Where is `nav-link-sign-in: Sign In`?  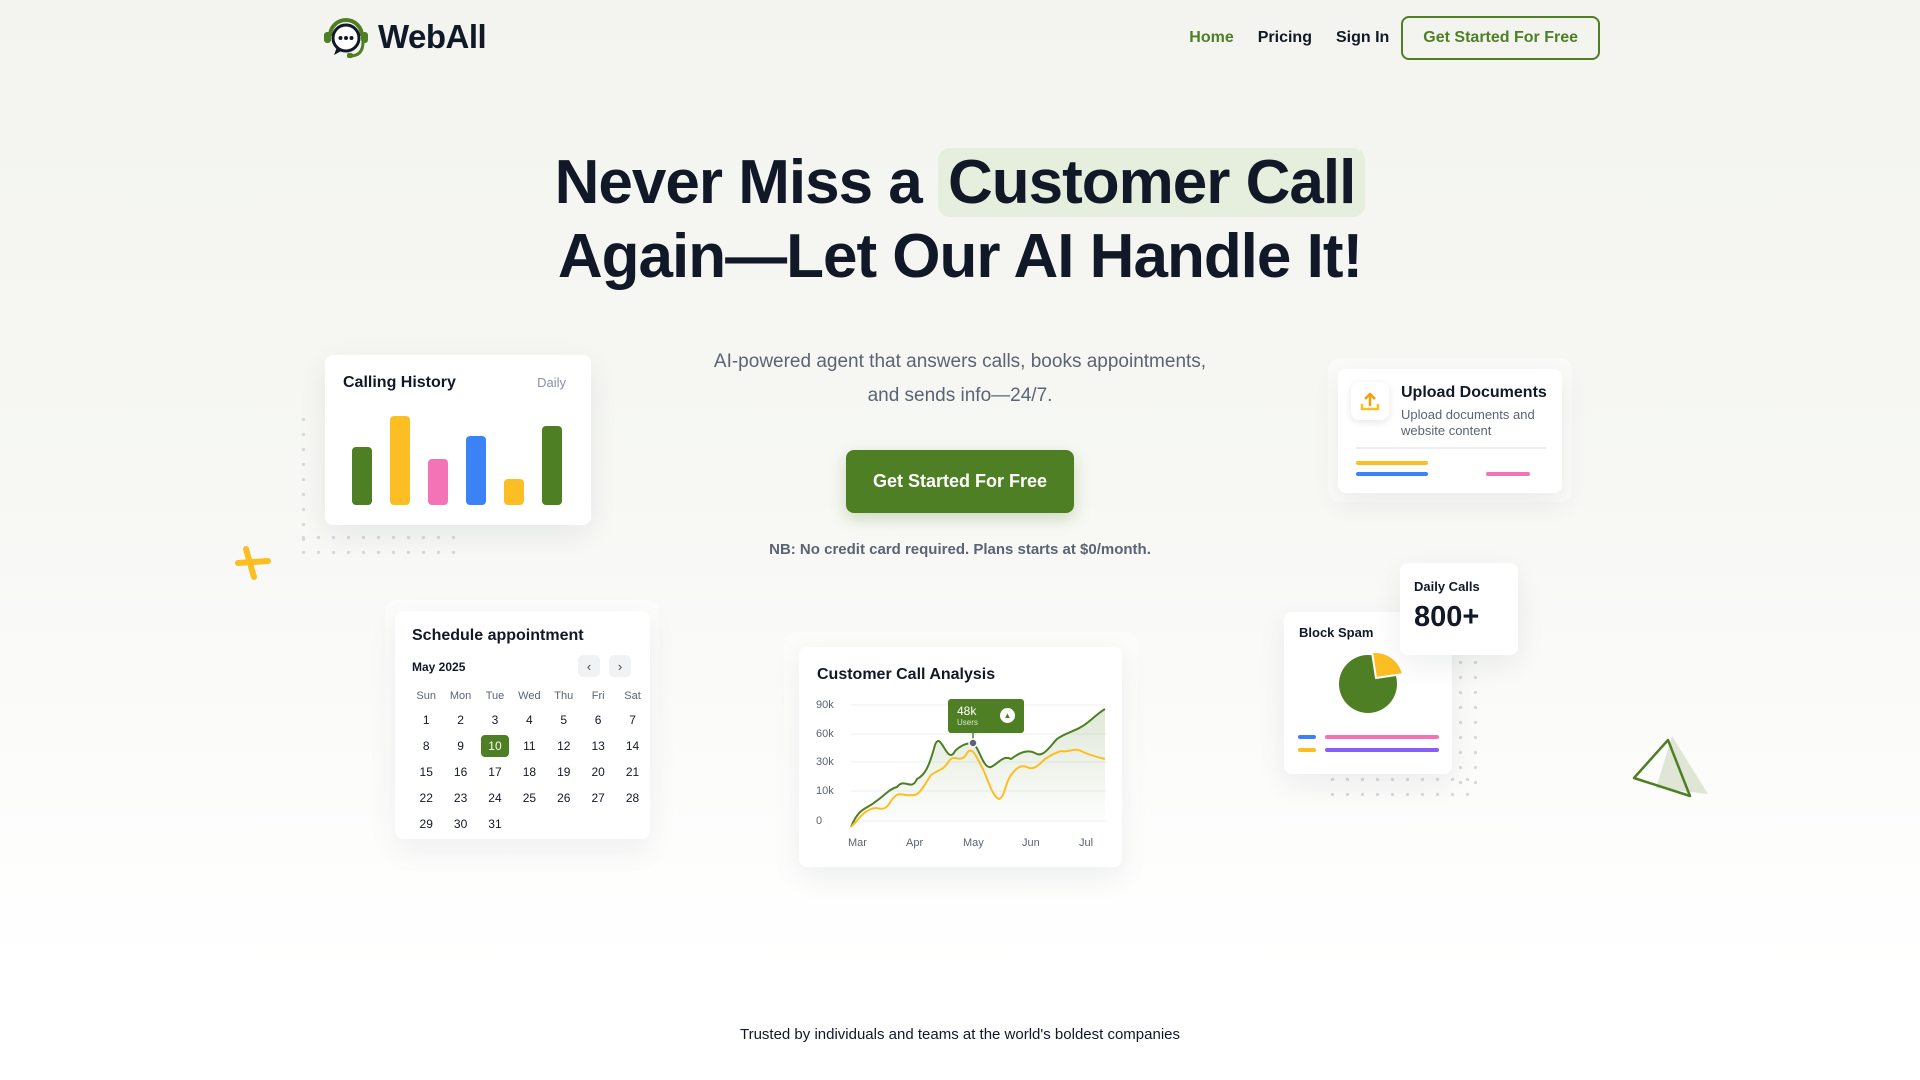 nav-link-sign-in: Sign In is located at coordinates (1362, 38).